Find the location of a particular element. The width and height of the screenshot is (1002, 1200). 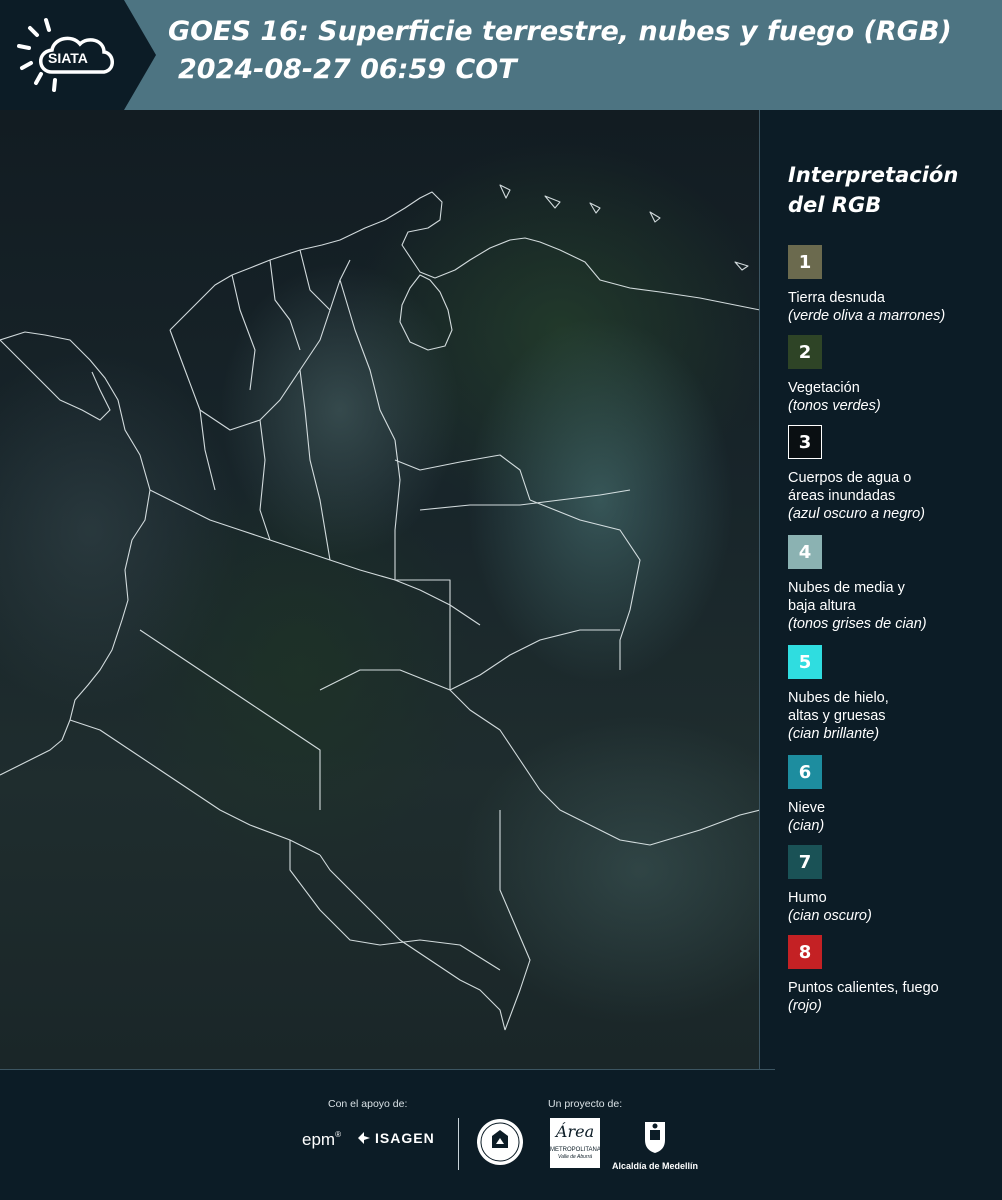

seal-icon is located at coordinates (500, 1142).